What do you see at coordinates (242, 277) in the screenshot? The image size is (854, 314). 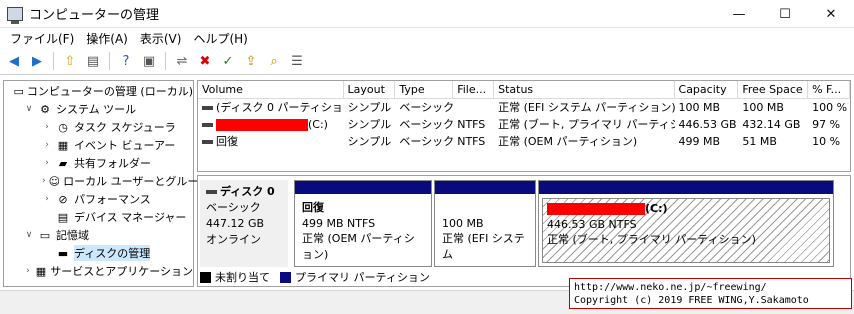 I see `legend-unallocated: 未割り当て` at bounding box center [242, 277].